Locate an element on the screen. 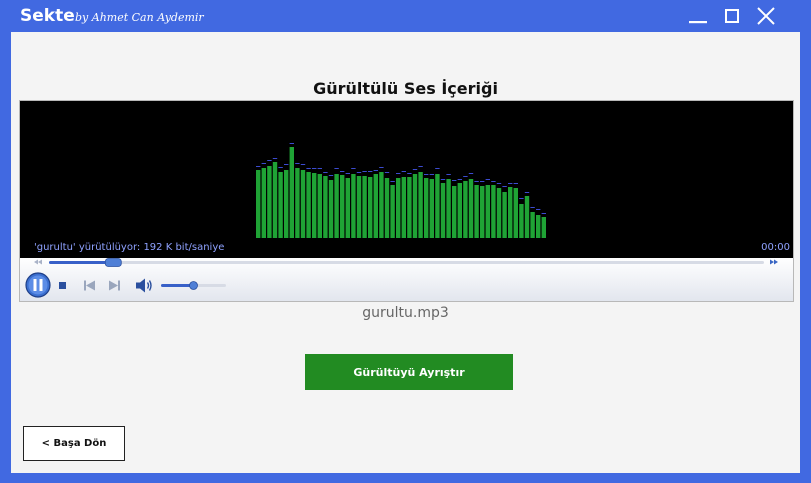 The width and height of the screenshot is (811, 483). minimize-icon is located at coordinates (698, 22).